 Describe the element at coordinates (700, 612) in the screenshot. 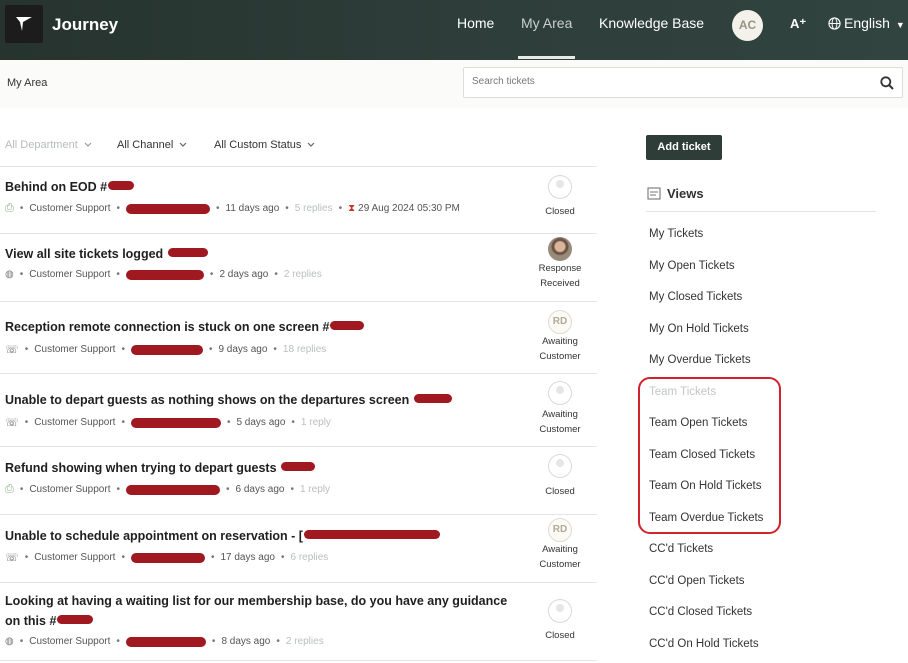

I see `view-ccd-closed-tickets: CC'd Closed Tickets` at that location.